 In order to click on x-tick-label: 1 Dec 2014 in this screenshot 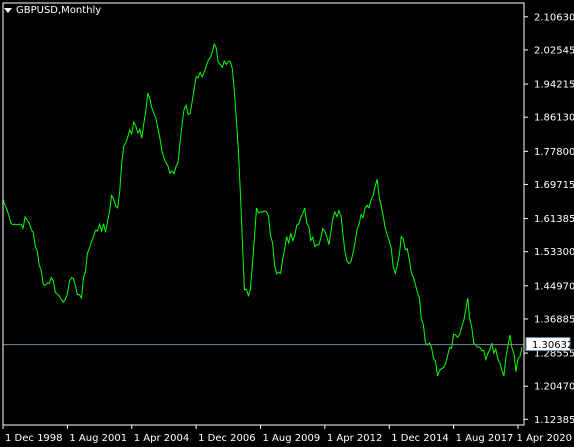, I will do `click(420, 438)`.